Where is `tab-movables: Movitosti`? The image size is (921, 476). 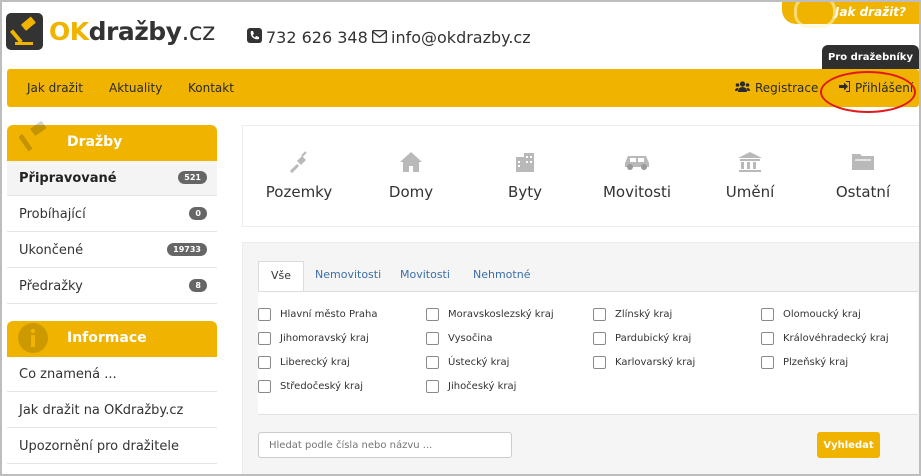
tab-movables: Movitosti is located at coordinates (425, 276).